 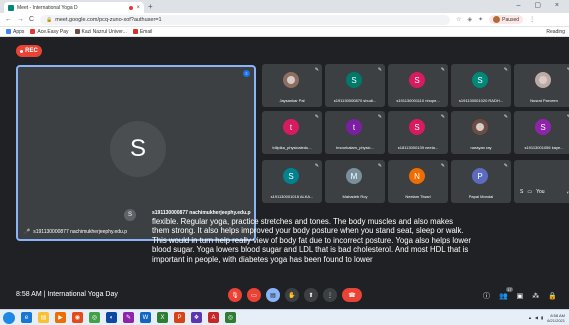 I want to click on forward-arrow-icon: →, so click(x=20, y=19).